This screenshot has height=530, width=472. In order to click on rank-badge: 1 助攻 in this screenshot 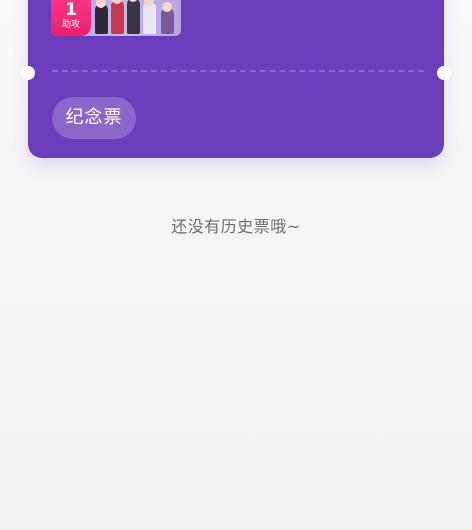, I will do `click(71, 18)`.